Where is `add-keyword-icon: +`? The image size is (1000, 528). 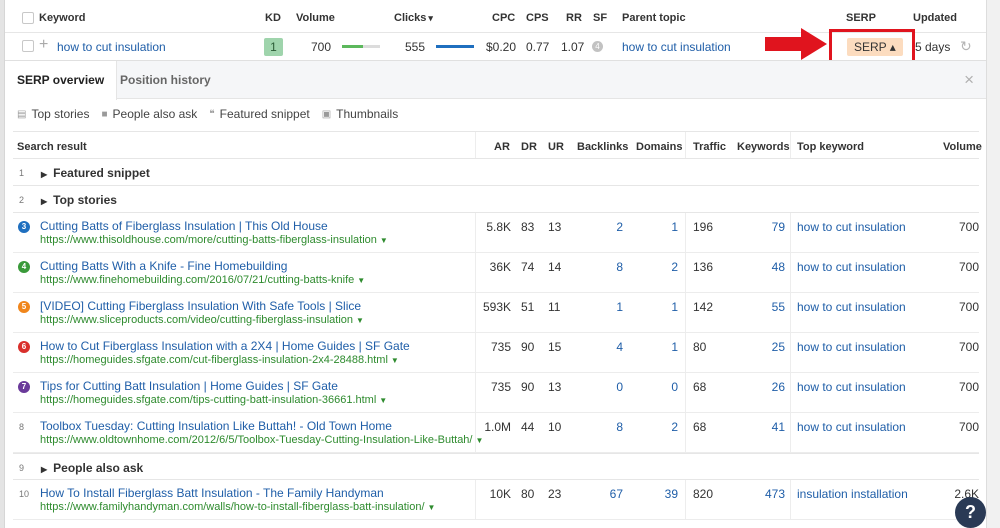
add-keyword-icon: + is located at coordinates (43, 45).